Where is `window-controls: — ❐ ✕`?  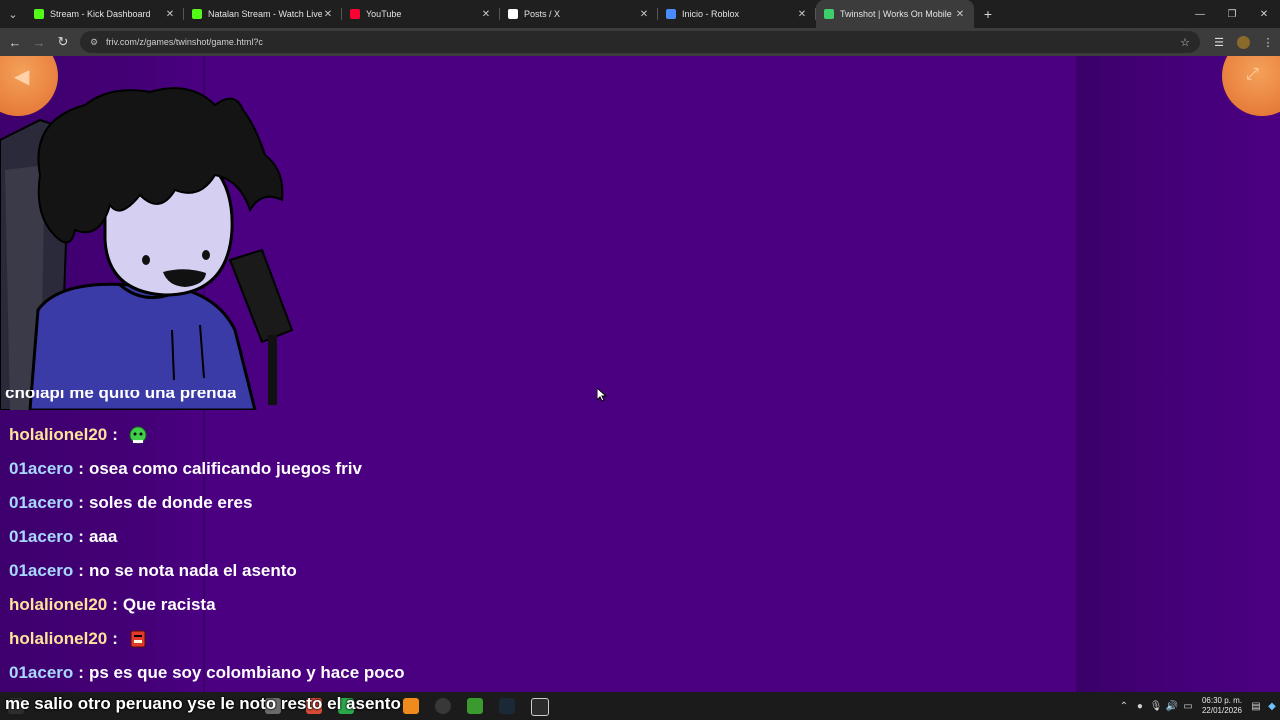 window-controls: — ❐ ✕ is located at coordinates (1232, 14).